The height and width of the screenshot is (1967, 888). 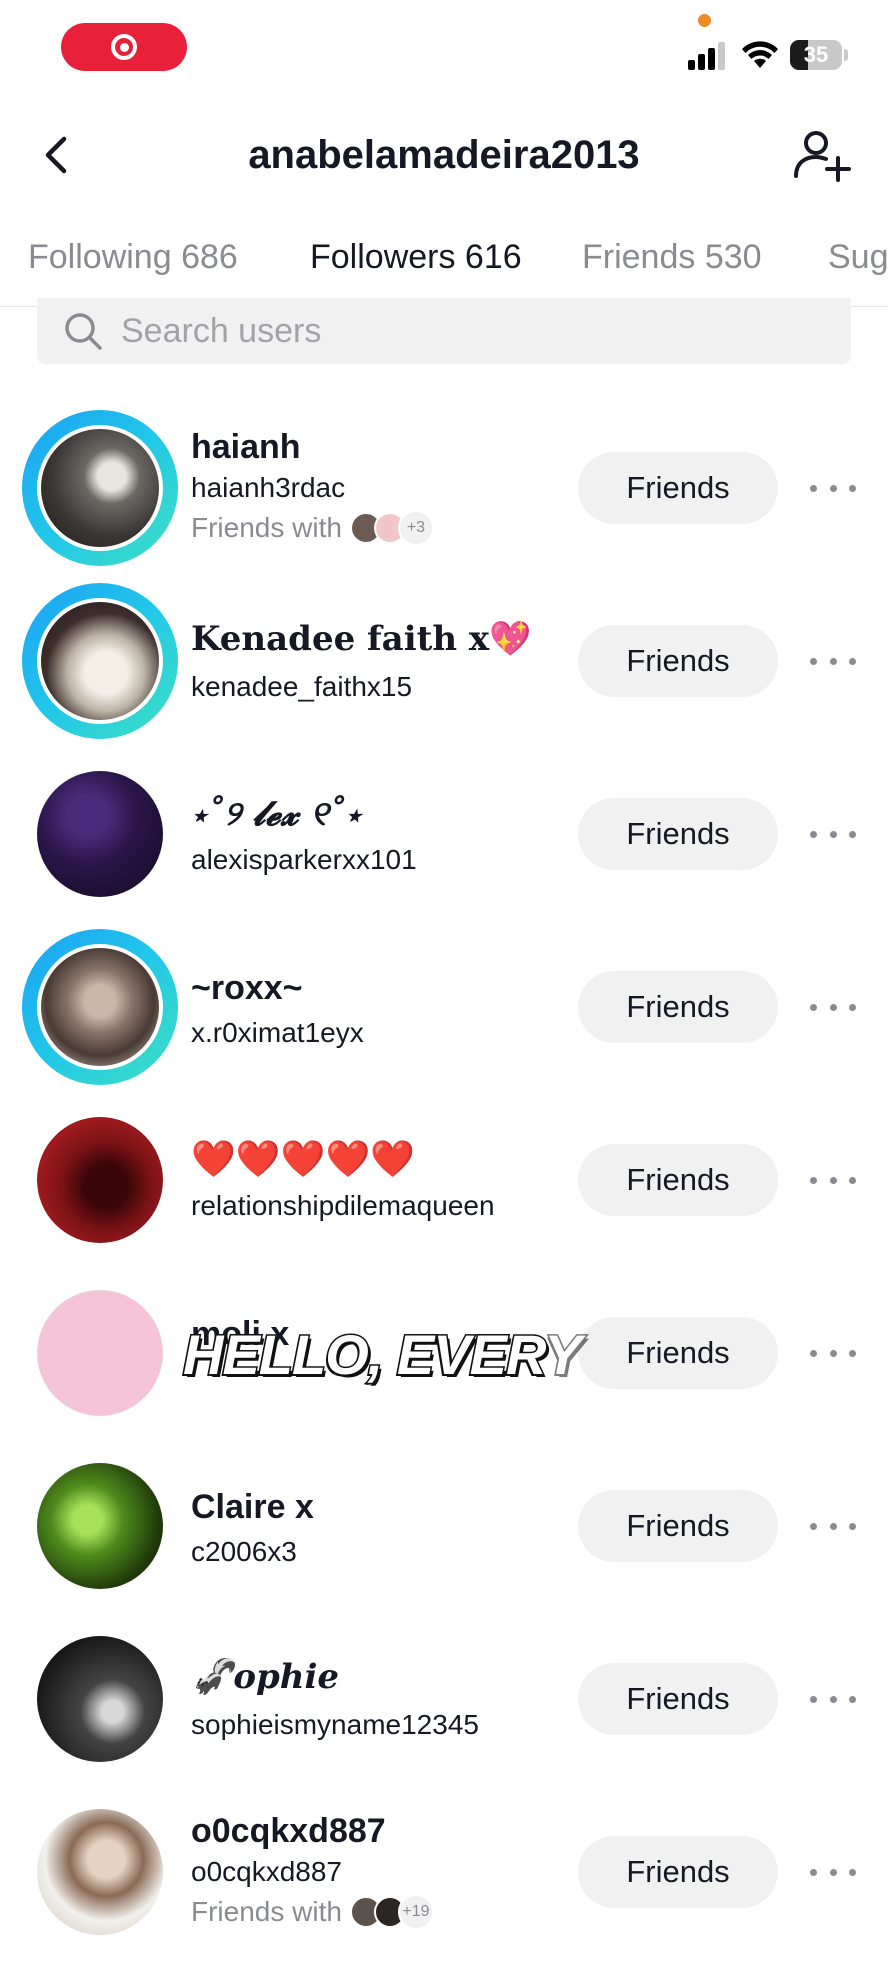 I want to click on list-item: Claire x c2006x3 Friends, so click(x=444, y=1534).